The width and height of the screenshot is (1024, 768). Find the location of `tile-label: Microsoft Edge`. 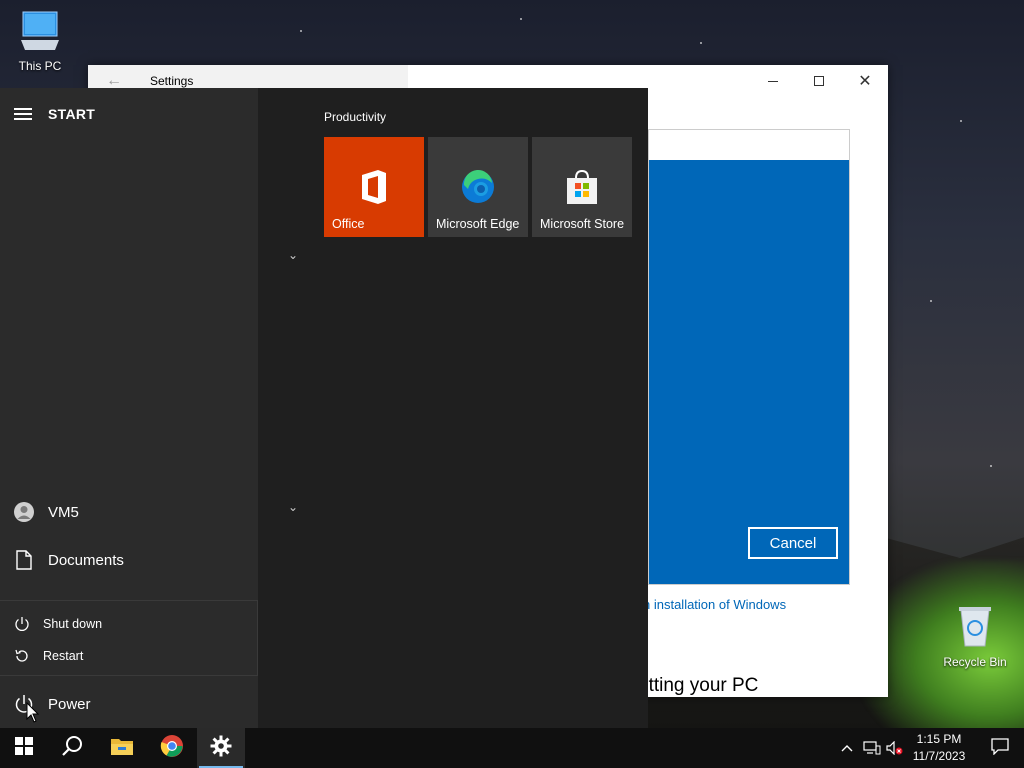

tile-label: Microsoft Edge is located at coordinates (478, 224).